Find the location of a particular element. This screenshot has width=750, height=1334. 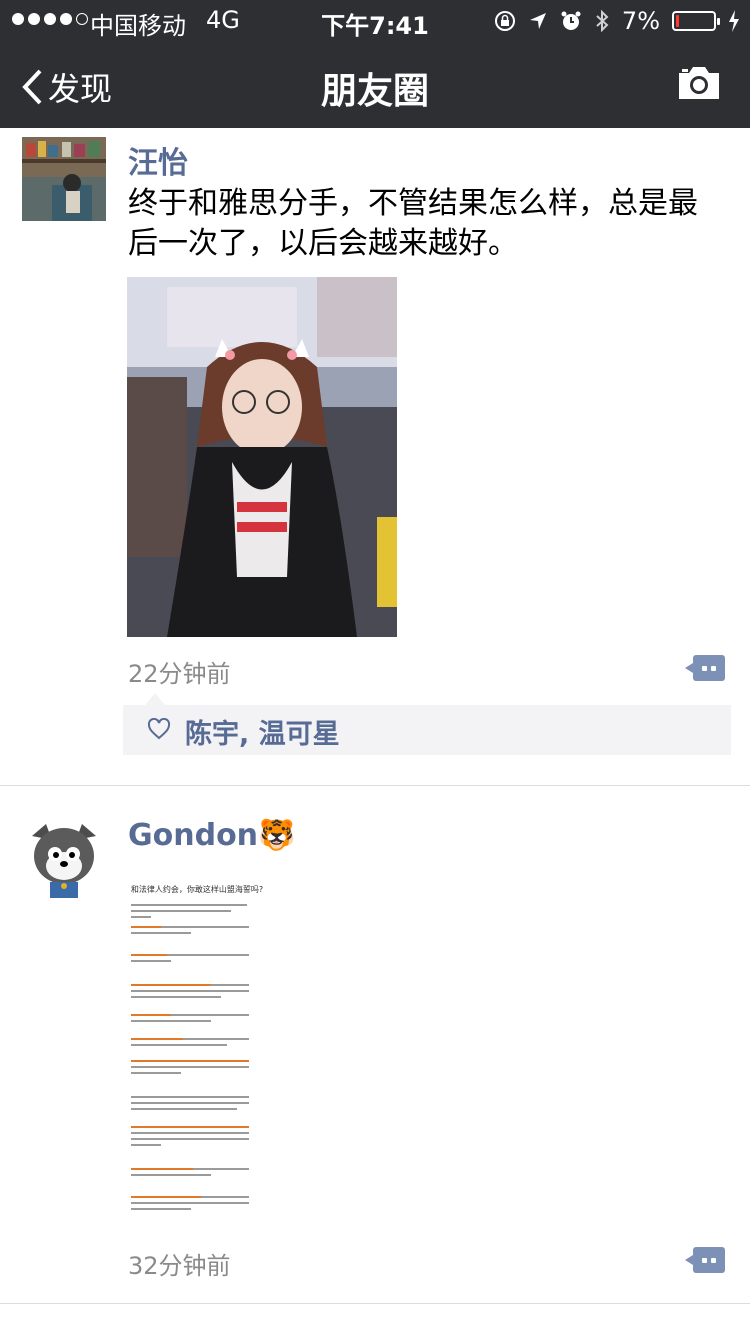

post-divider is located at coordinates (375, 1303).